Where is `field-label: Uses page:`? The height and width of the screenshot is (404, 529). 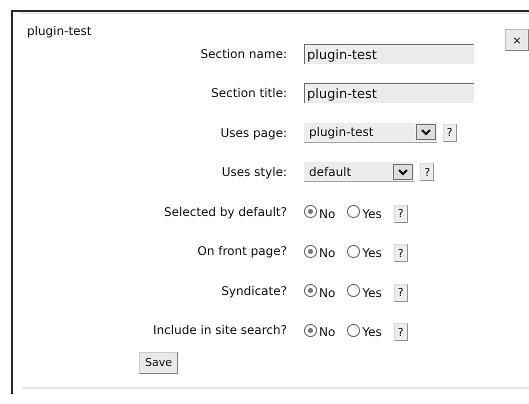 field-label: Uses page: is located at coordinates (253, 133).